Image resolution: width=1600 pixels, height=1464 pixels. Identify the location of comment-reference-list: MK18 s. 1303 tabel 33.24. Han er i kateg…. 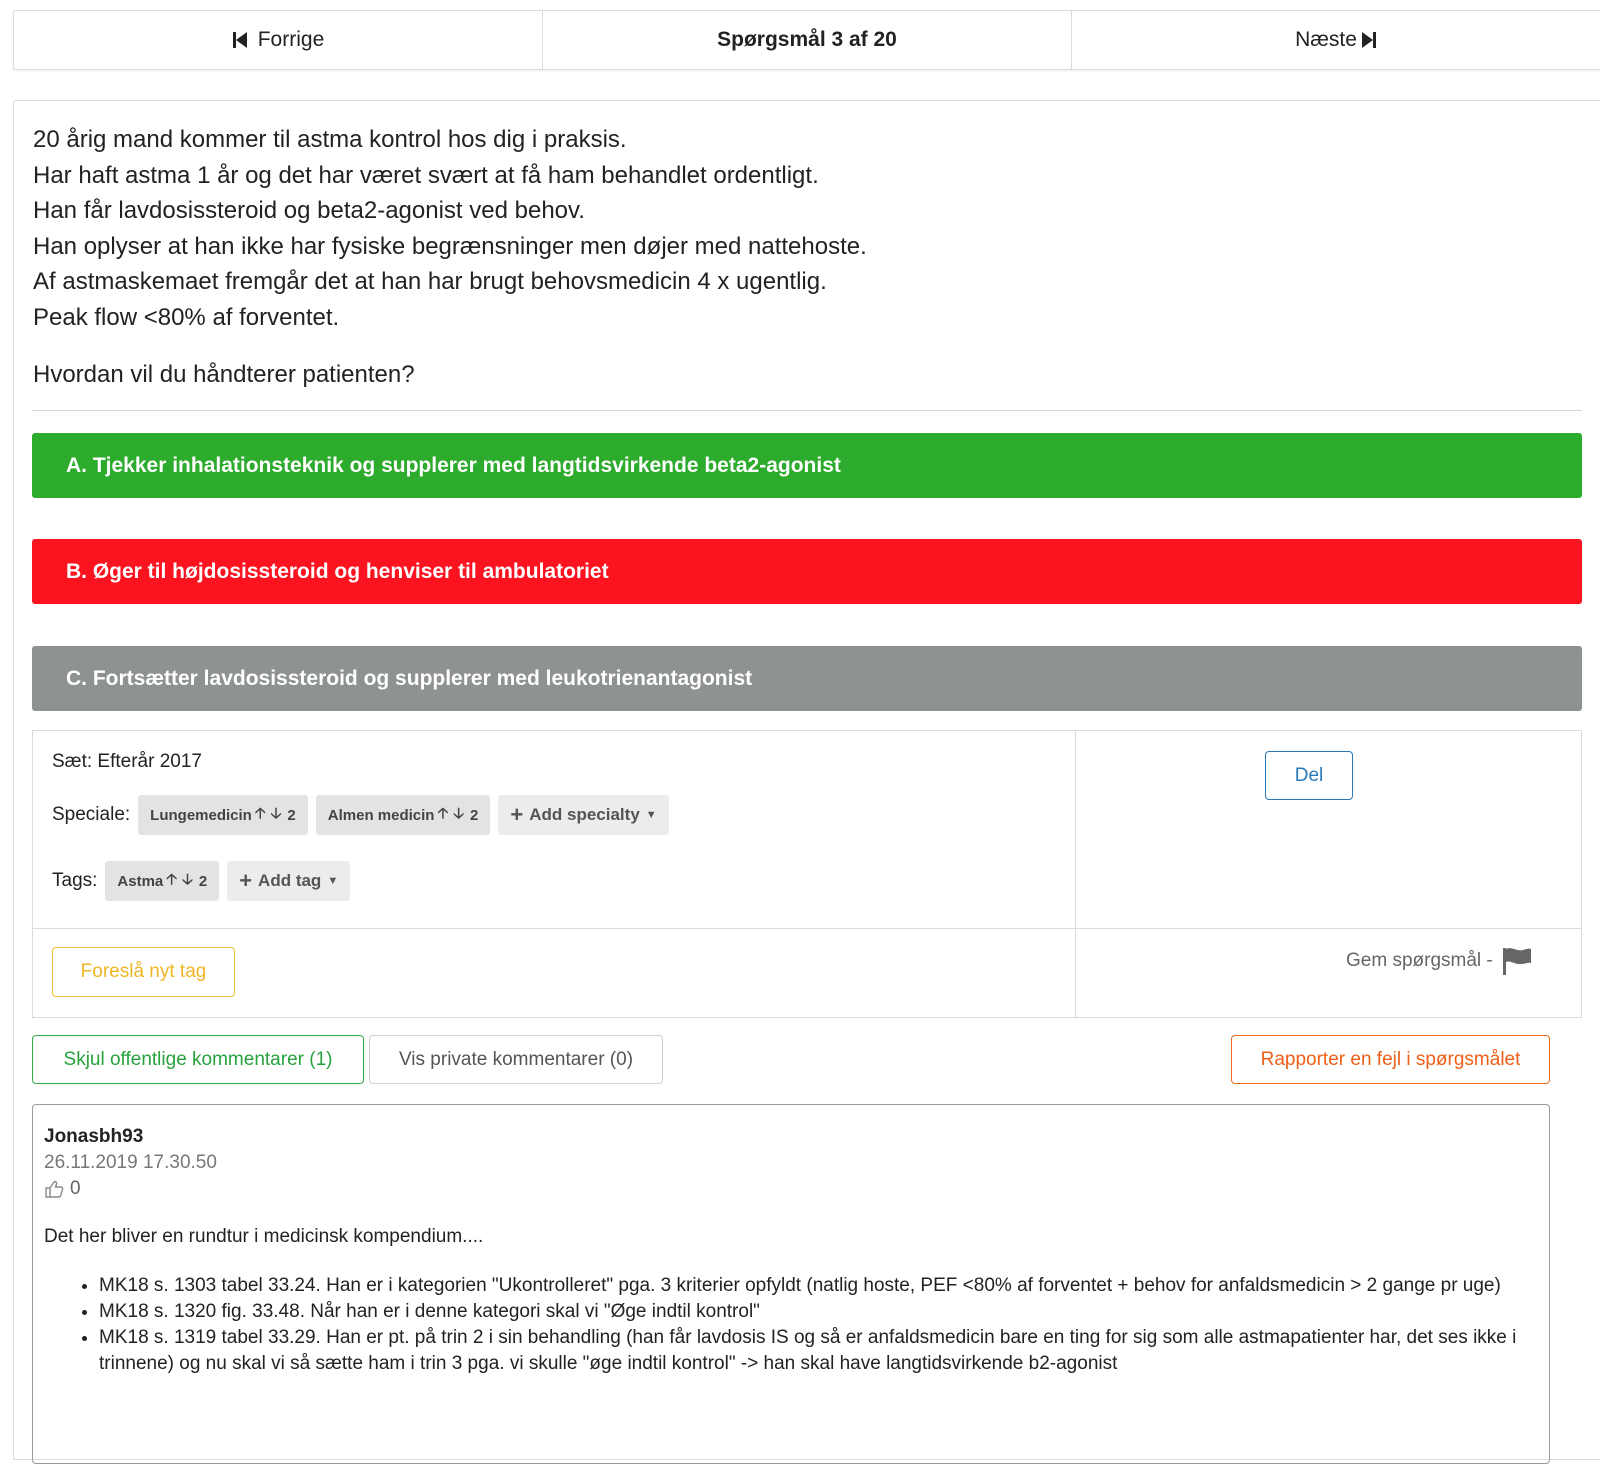
(817, 1325).